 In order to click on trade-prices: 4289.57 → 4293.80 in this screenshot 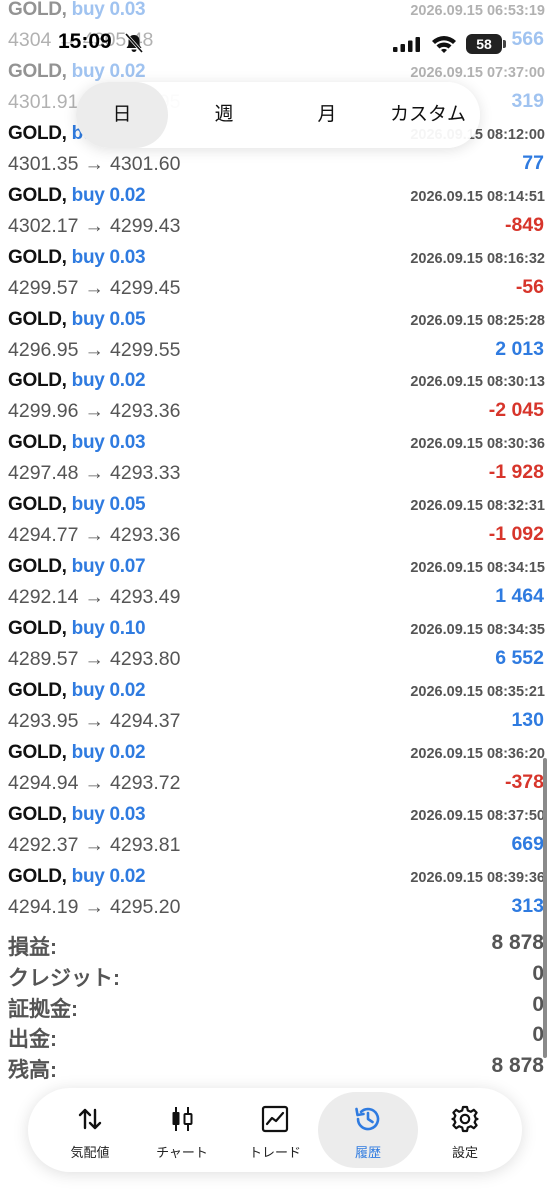, I will do `click(94, 659)`.